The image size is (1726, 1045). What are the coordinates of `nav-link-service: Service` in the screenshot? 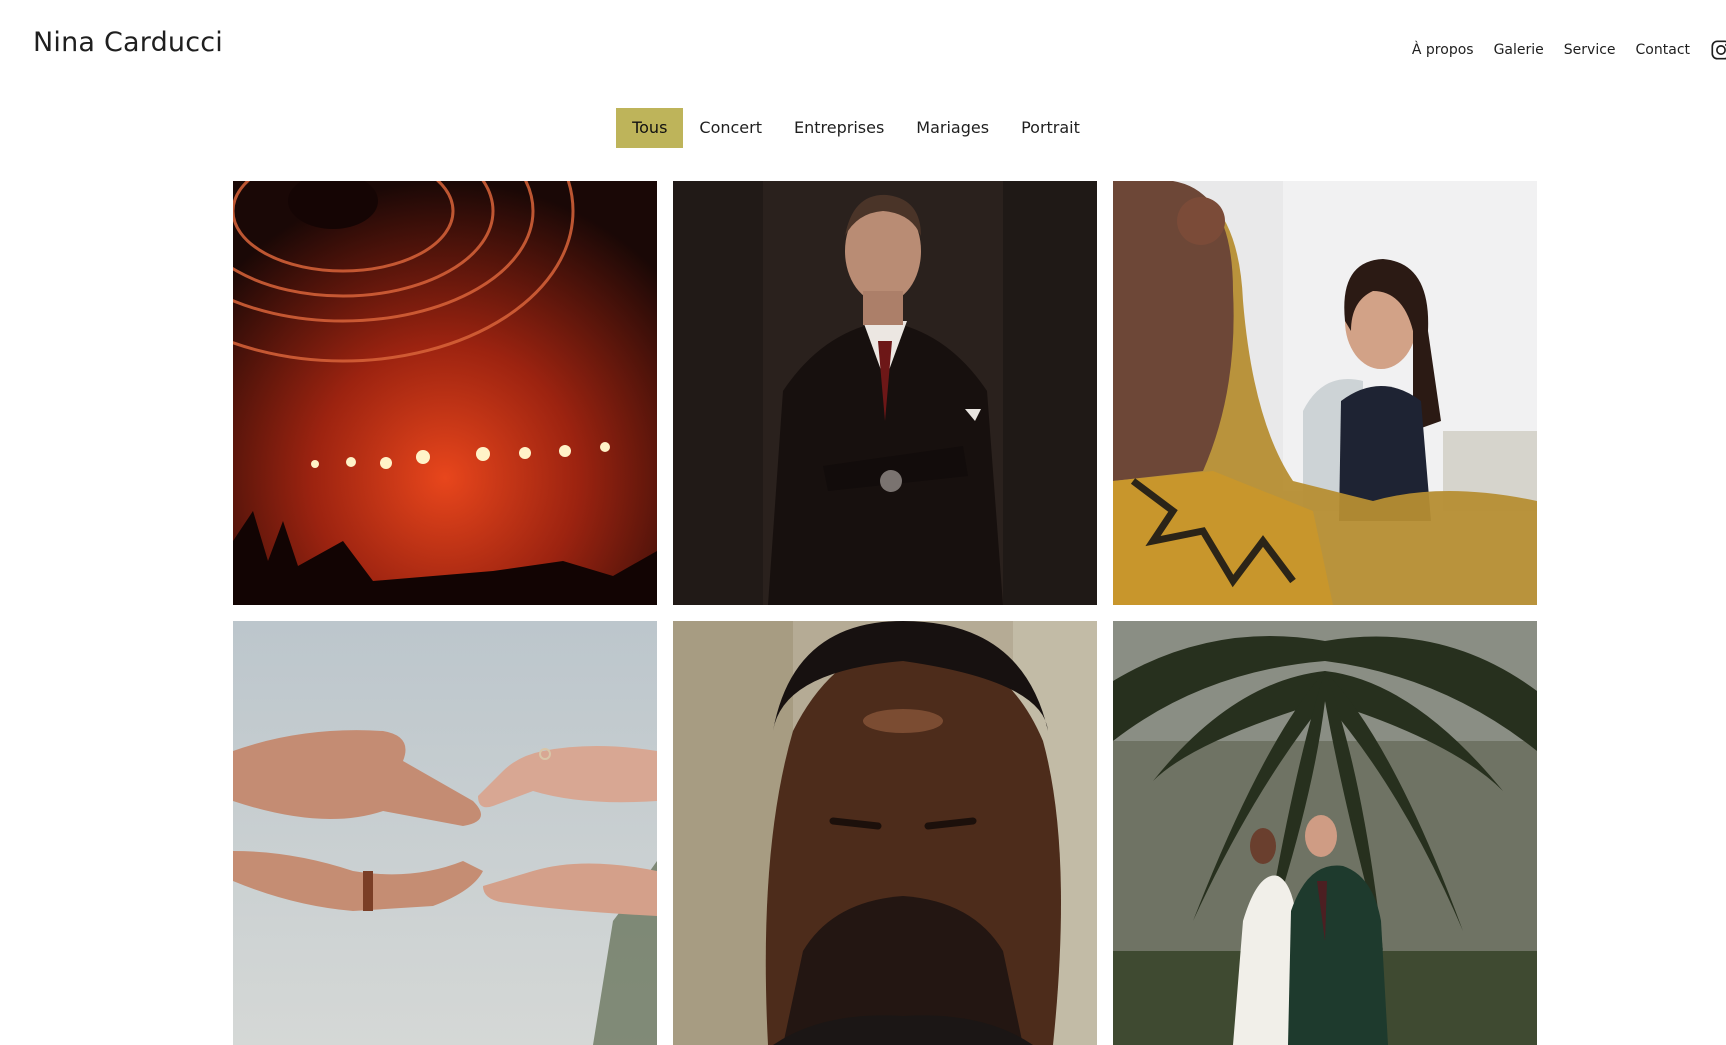 It's located at (1590, 50).